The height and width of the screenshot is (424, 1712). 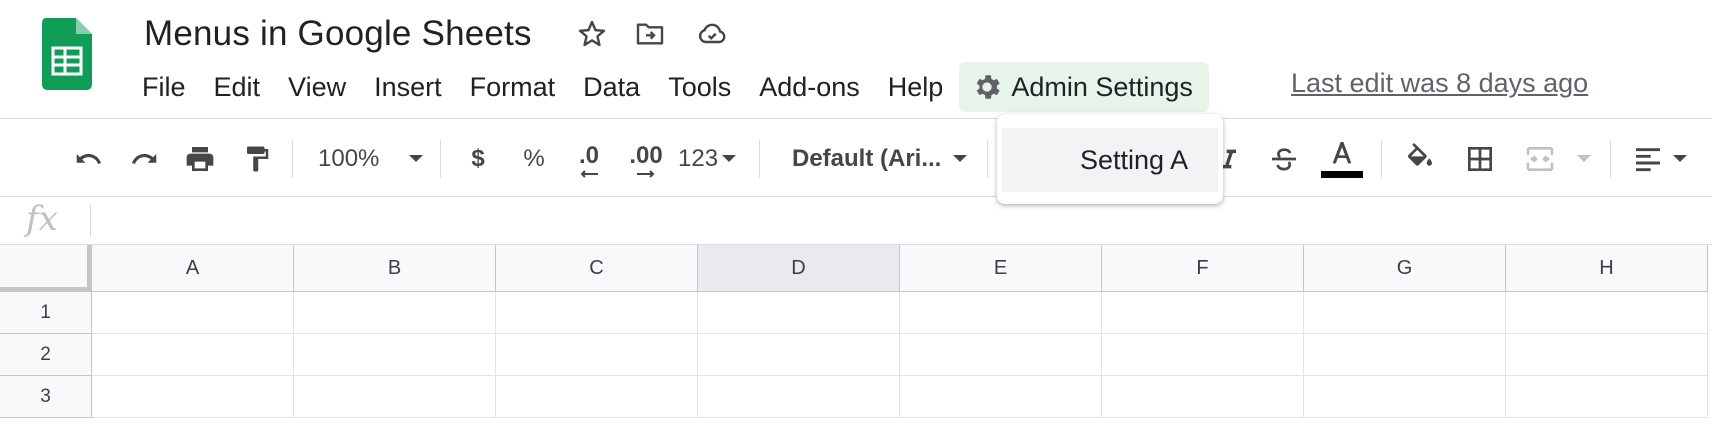 What do you see at coordinates (1001, 268) in the screenshot?
I see `column-header-e: E` at bounding box center [1001, 268].